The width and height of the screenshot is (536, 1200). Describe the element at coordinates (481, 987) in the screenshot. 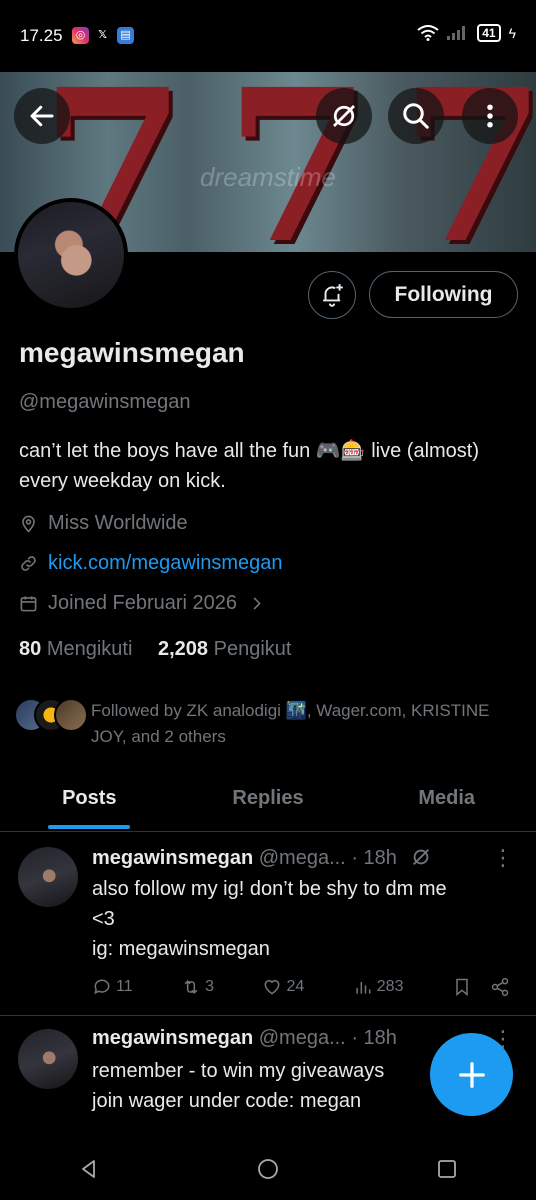

I see `bookmark-button` at that location.